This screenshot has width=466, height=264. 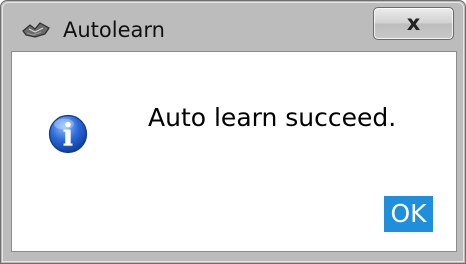 What do you see at coordinates (272, 117) in the screenshot?
I see `dialog-message: Auto learn succeed.` at bounding box center [272, 117].